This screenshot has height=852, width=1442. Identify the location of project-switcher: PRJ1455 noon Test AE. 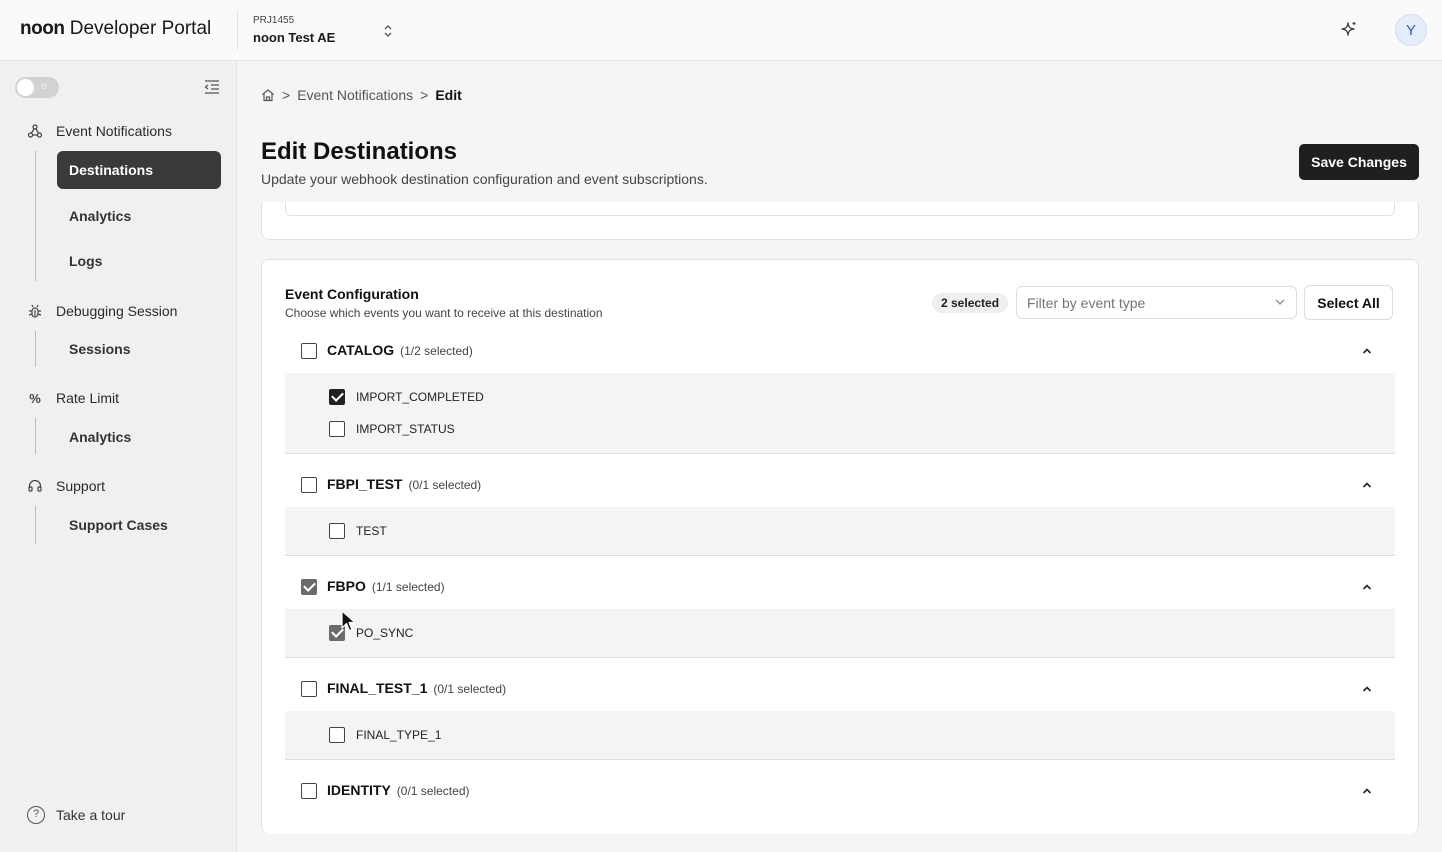
(333, 31).